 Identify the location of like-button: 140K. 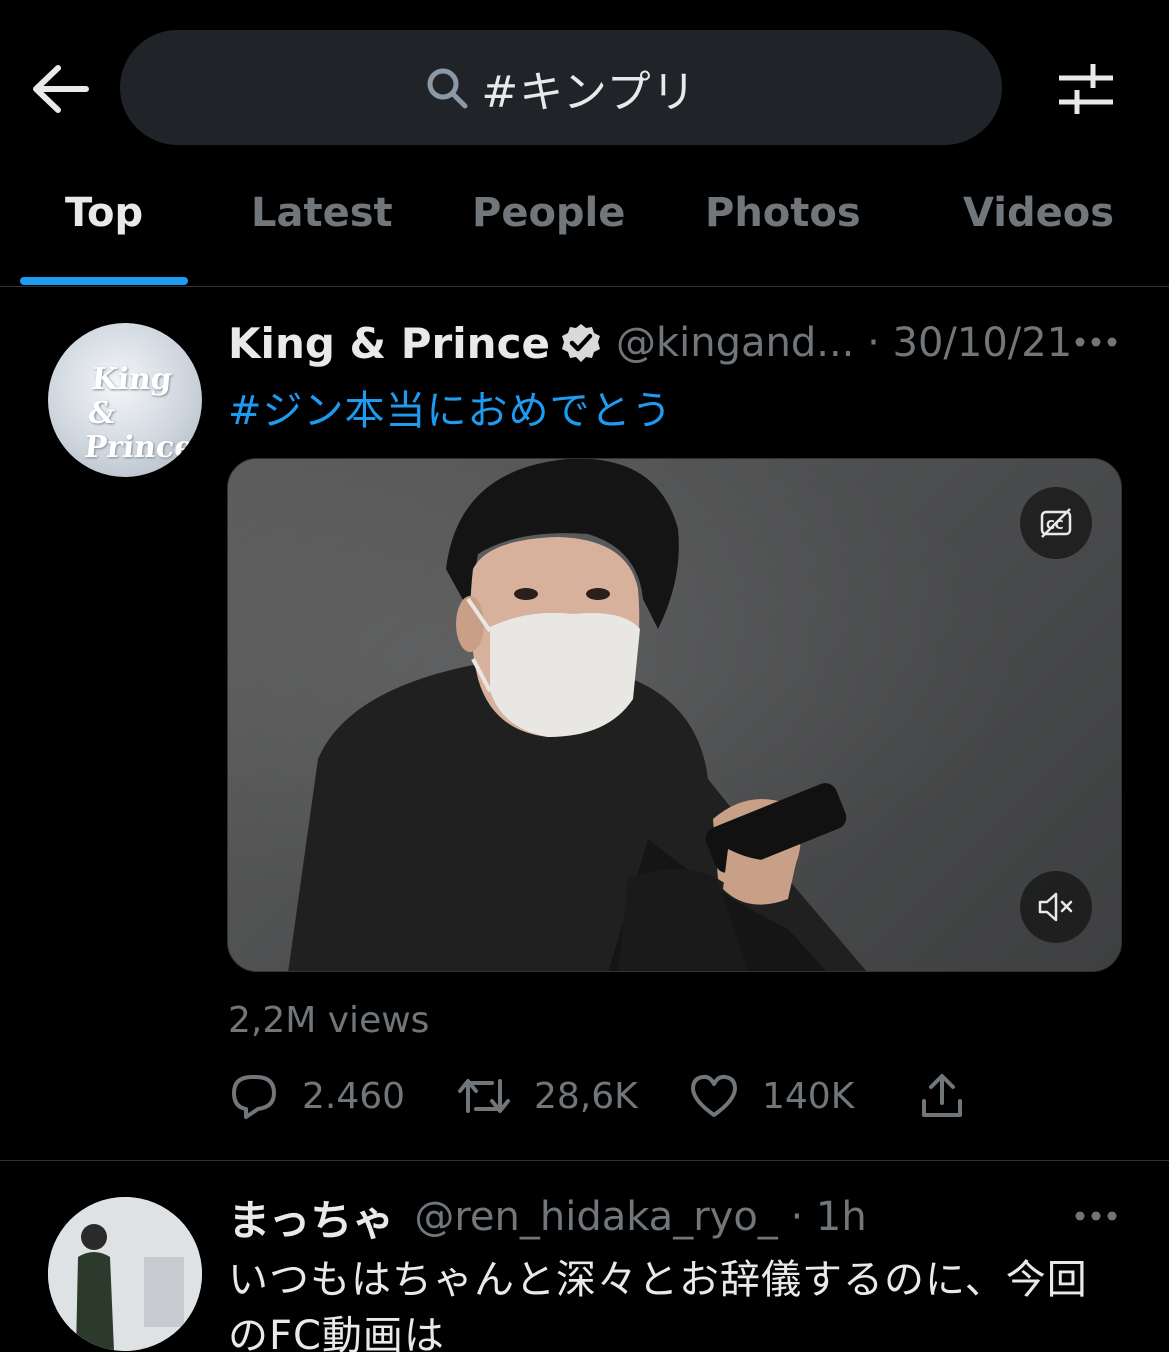
(771, 1096).